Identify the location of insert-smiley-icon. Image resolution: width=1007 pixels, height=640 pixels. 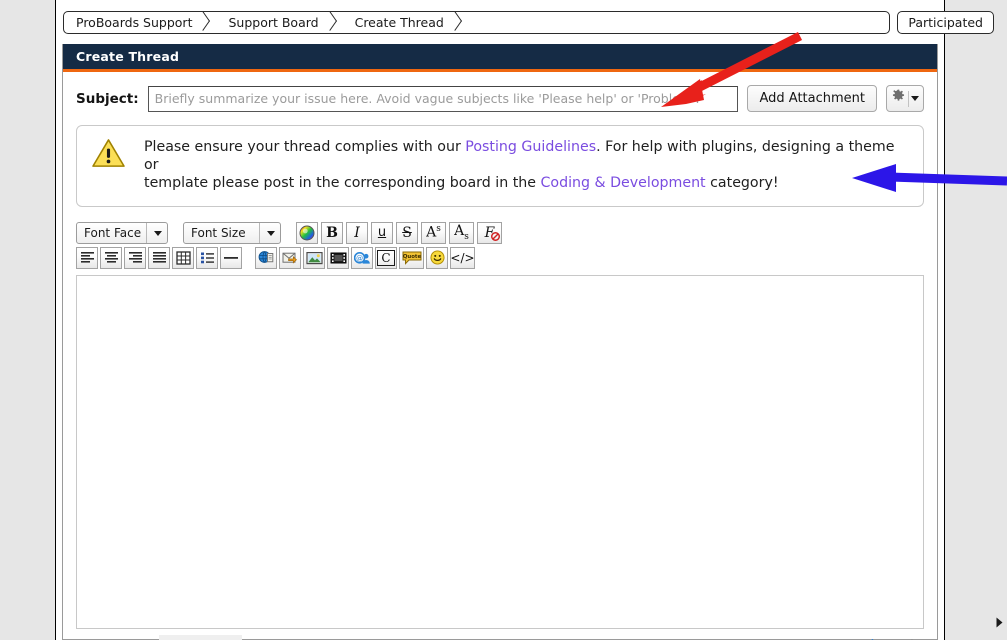
(437, 257).